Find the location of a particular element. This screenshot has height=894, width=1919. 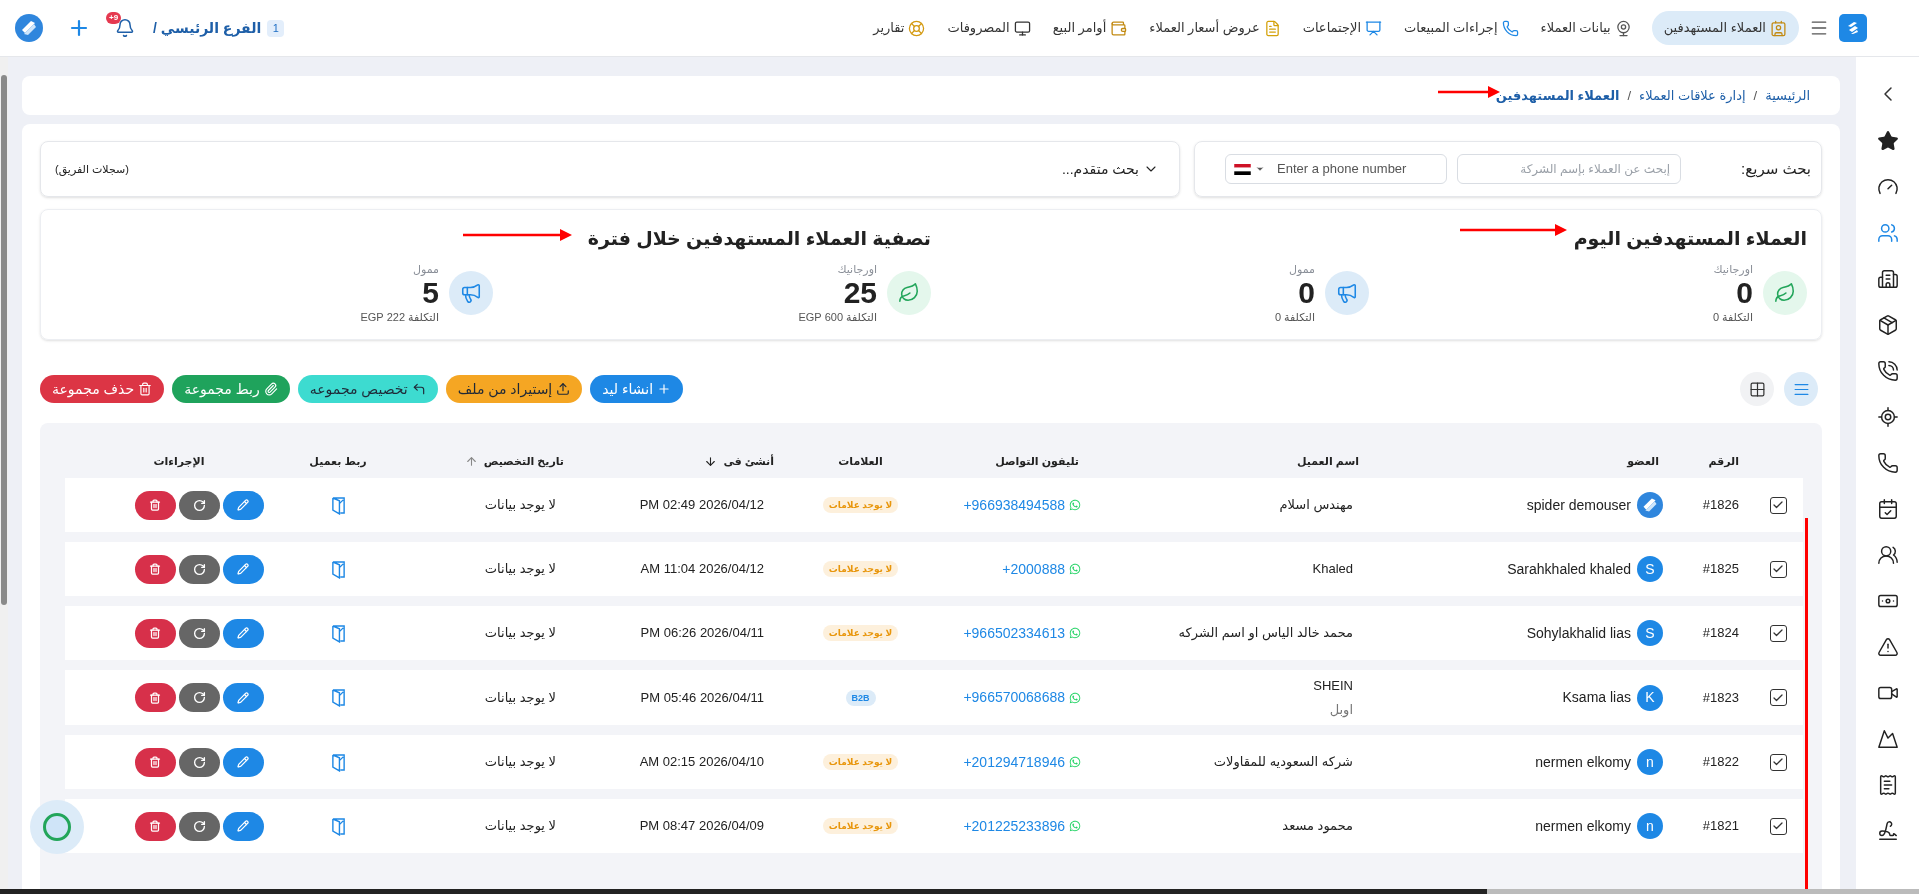

tag: لا يوجد علامات is located at coordinates (860, 826).